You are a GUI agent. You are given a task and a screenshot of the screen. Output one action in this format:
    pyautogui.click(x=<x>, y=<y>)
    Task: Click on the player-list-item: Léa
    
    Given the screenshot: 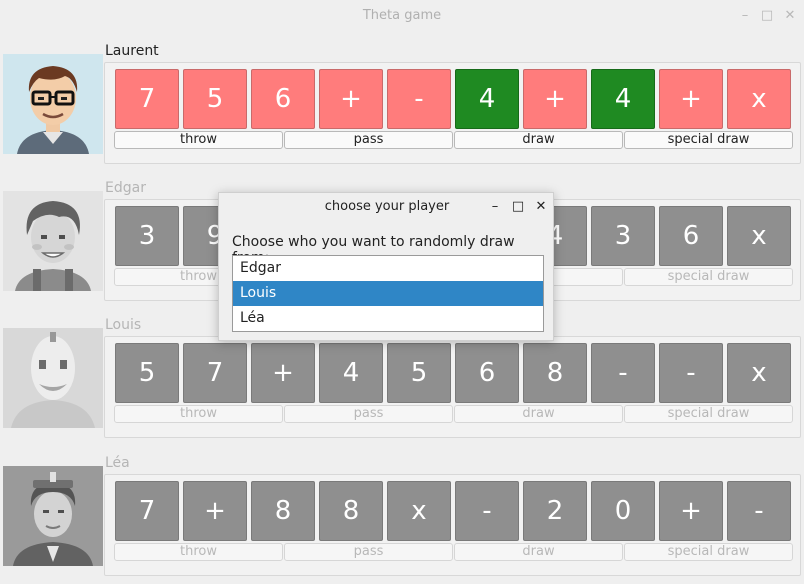 What is the action you would take?
    pyautogui.click(x=388, y=318)
    